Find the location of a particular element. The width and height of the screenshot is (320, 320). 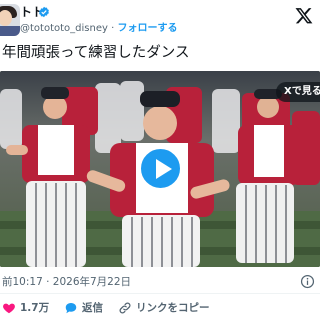

reply-button: 返信 is located at coordinates (94, 308).